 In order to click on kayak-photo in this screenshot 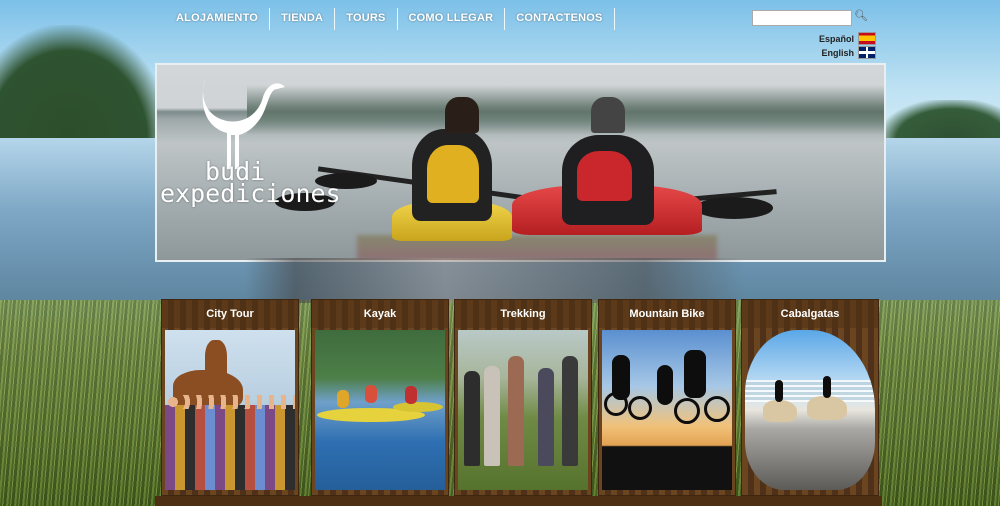, I will do `click(380, 410)`.